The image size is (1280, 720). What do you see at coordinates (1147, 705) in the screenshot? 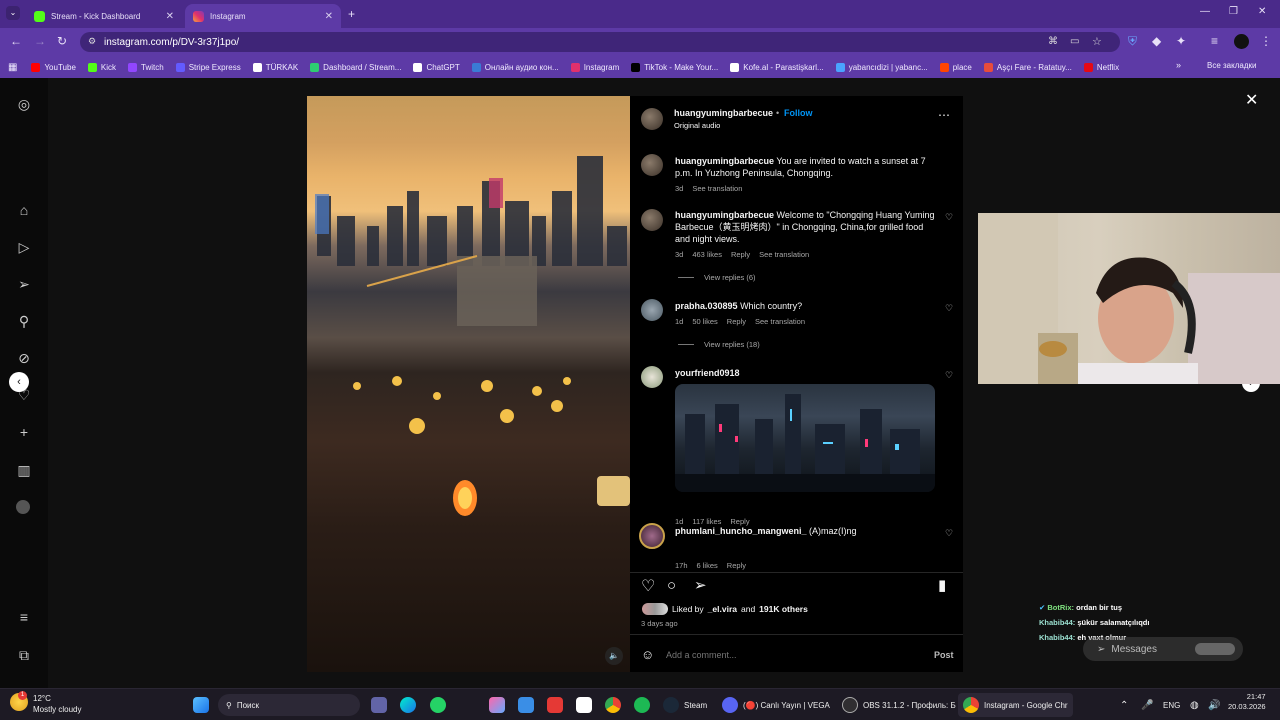
I see `microphone-icon: 🎤` at bounding box center [1147, 705].